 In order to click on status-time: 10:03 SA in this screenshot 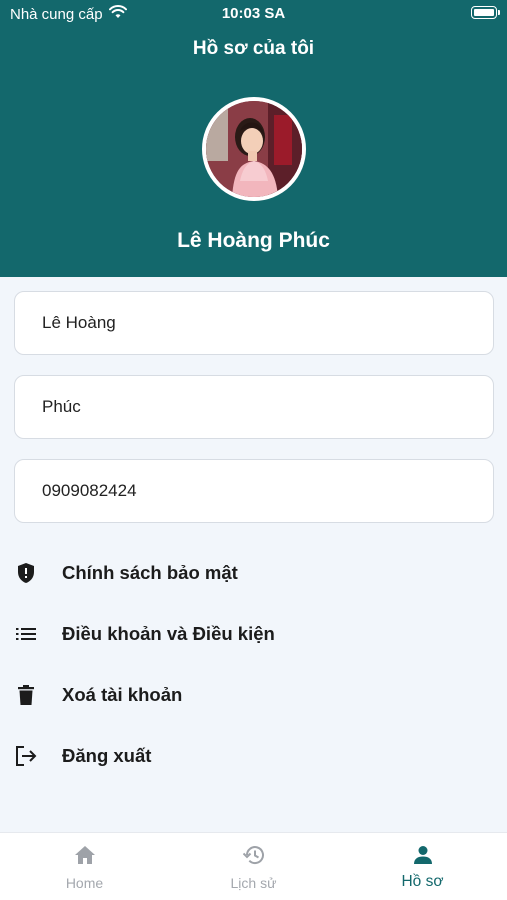, I will do `click(253, 13)`.